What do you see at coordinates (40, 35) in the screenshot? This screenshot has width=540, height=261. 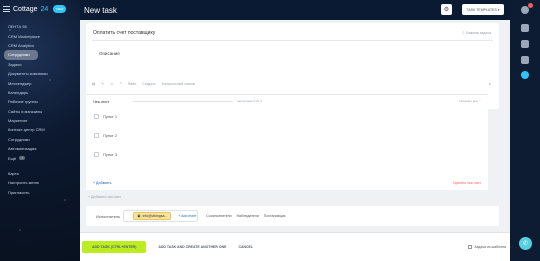 I see `sidebar-item: CRM Marketplace` at bounding box center [40, 35].